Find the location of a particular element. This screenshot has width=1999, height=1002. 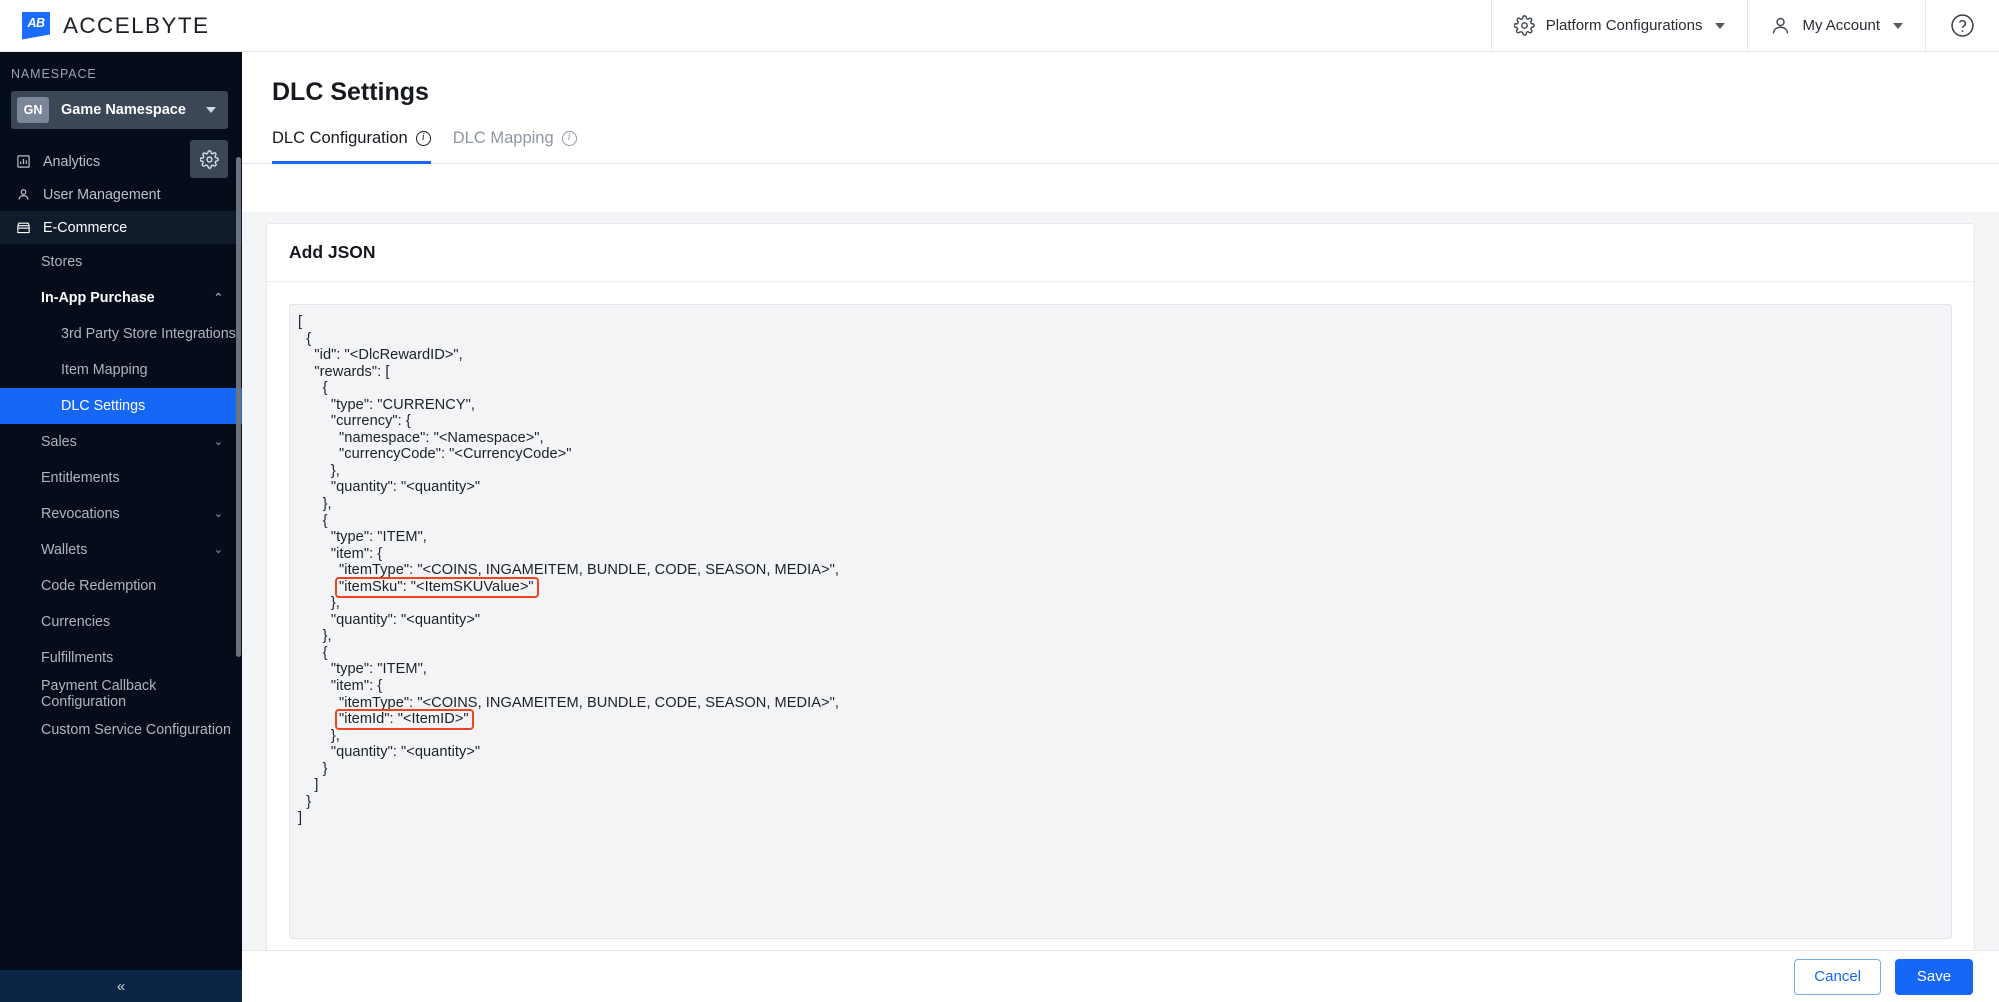

tab-dlc-mapping: DLC Mapping i is located at coordinates (515, 146).